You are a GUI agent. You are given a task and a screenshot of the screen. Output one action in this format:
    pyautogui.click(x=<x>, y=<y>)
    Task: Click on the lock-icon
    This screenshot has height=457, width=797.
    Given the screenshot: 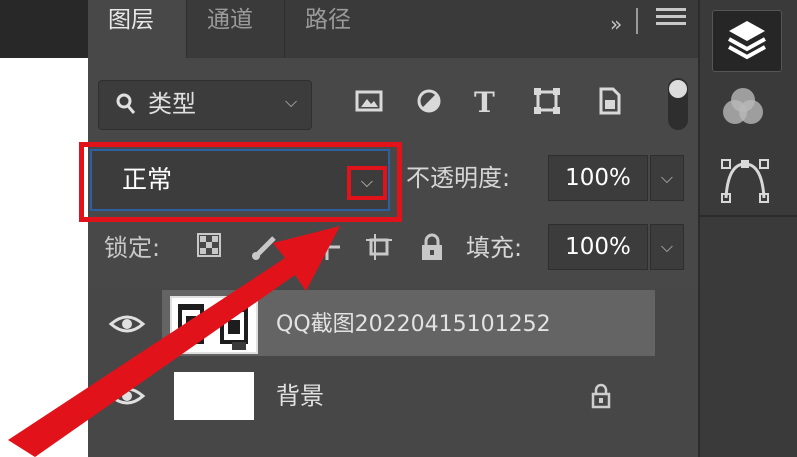 What is the action you would take?
    pyautogui.click(x=601, y=396)
    